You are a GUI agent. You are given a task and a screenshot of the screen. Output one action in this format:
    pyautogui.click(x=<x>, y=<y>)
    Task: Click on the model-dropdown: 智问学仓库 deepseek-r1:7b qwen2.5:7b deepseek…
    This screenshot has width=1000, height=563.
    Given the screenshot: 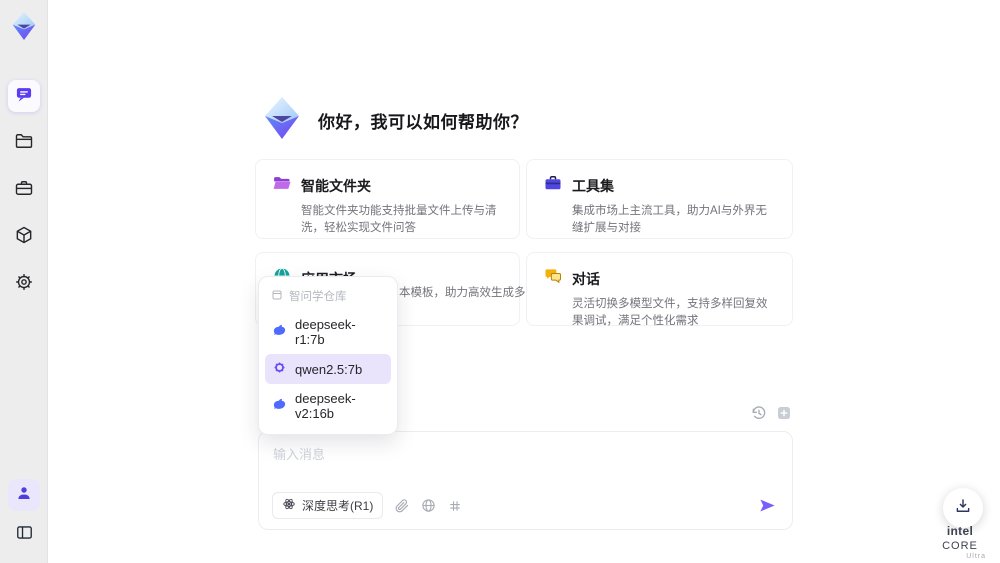 What is the action you would take?
    pyautogui.click(x=328, y=355)
    